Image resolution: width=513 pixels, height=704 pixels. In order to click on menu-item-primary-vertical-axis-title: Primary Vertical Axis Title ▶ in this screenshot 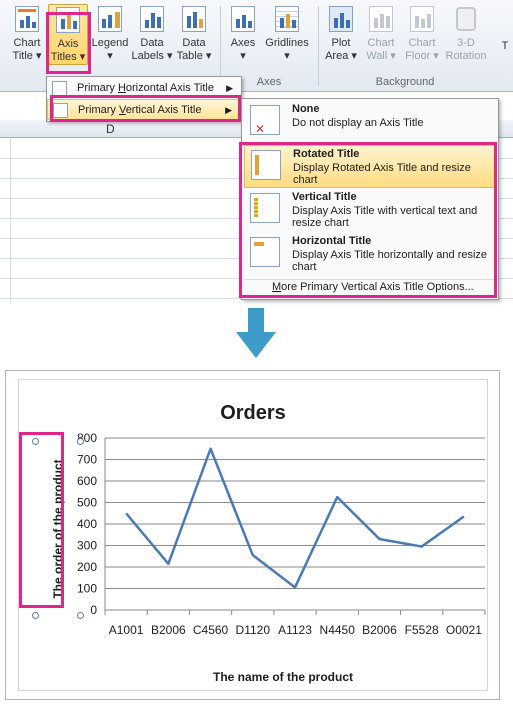, I will do `click(144, 109)`.